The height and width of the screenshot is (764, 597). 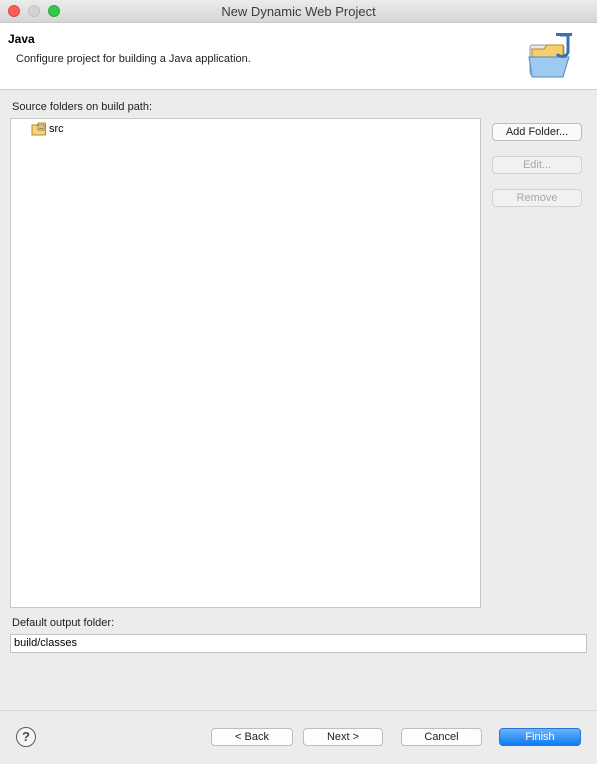 What do you see at coordinates (298, 643) in the screenshot?
I see `output-folder-field: build/classes` at bounding box center [298, 643].